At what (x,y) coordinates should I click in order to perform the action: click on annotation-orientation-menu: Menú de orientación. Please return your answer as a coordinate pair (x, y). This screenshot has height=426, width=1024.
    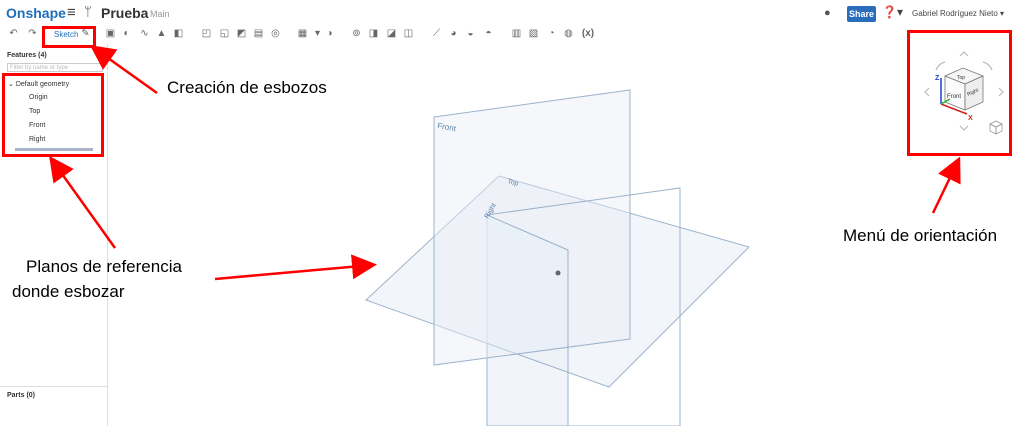
    Looking at the image, I should click on (920, 235).